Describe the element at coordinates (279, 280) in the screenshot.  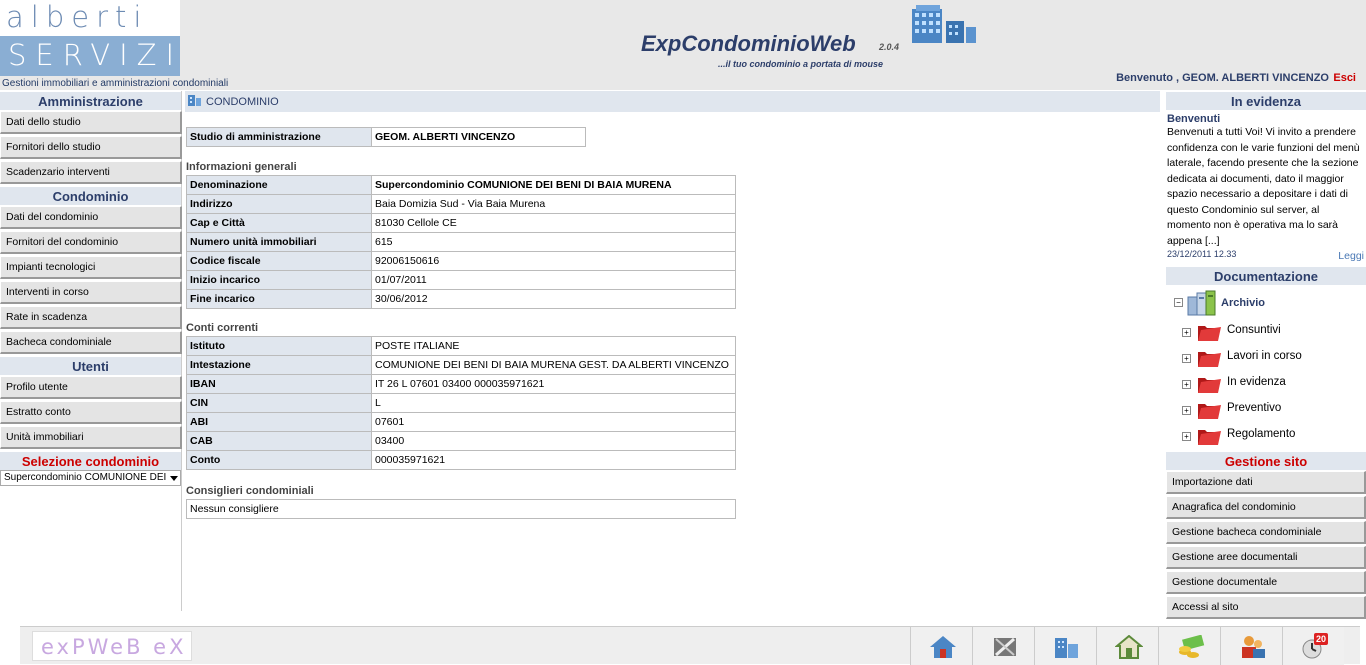
I see `info-label: Inizio incarico` at that location.